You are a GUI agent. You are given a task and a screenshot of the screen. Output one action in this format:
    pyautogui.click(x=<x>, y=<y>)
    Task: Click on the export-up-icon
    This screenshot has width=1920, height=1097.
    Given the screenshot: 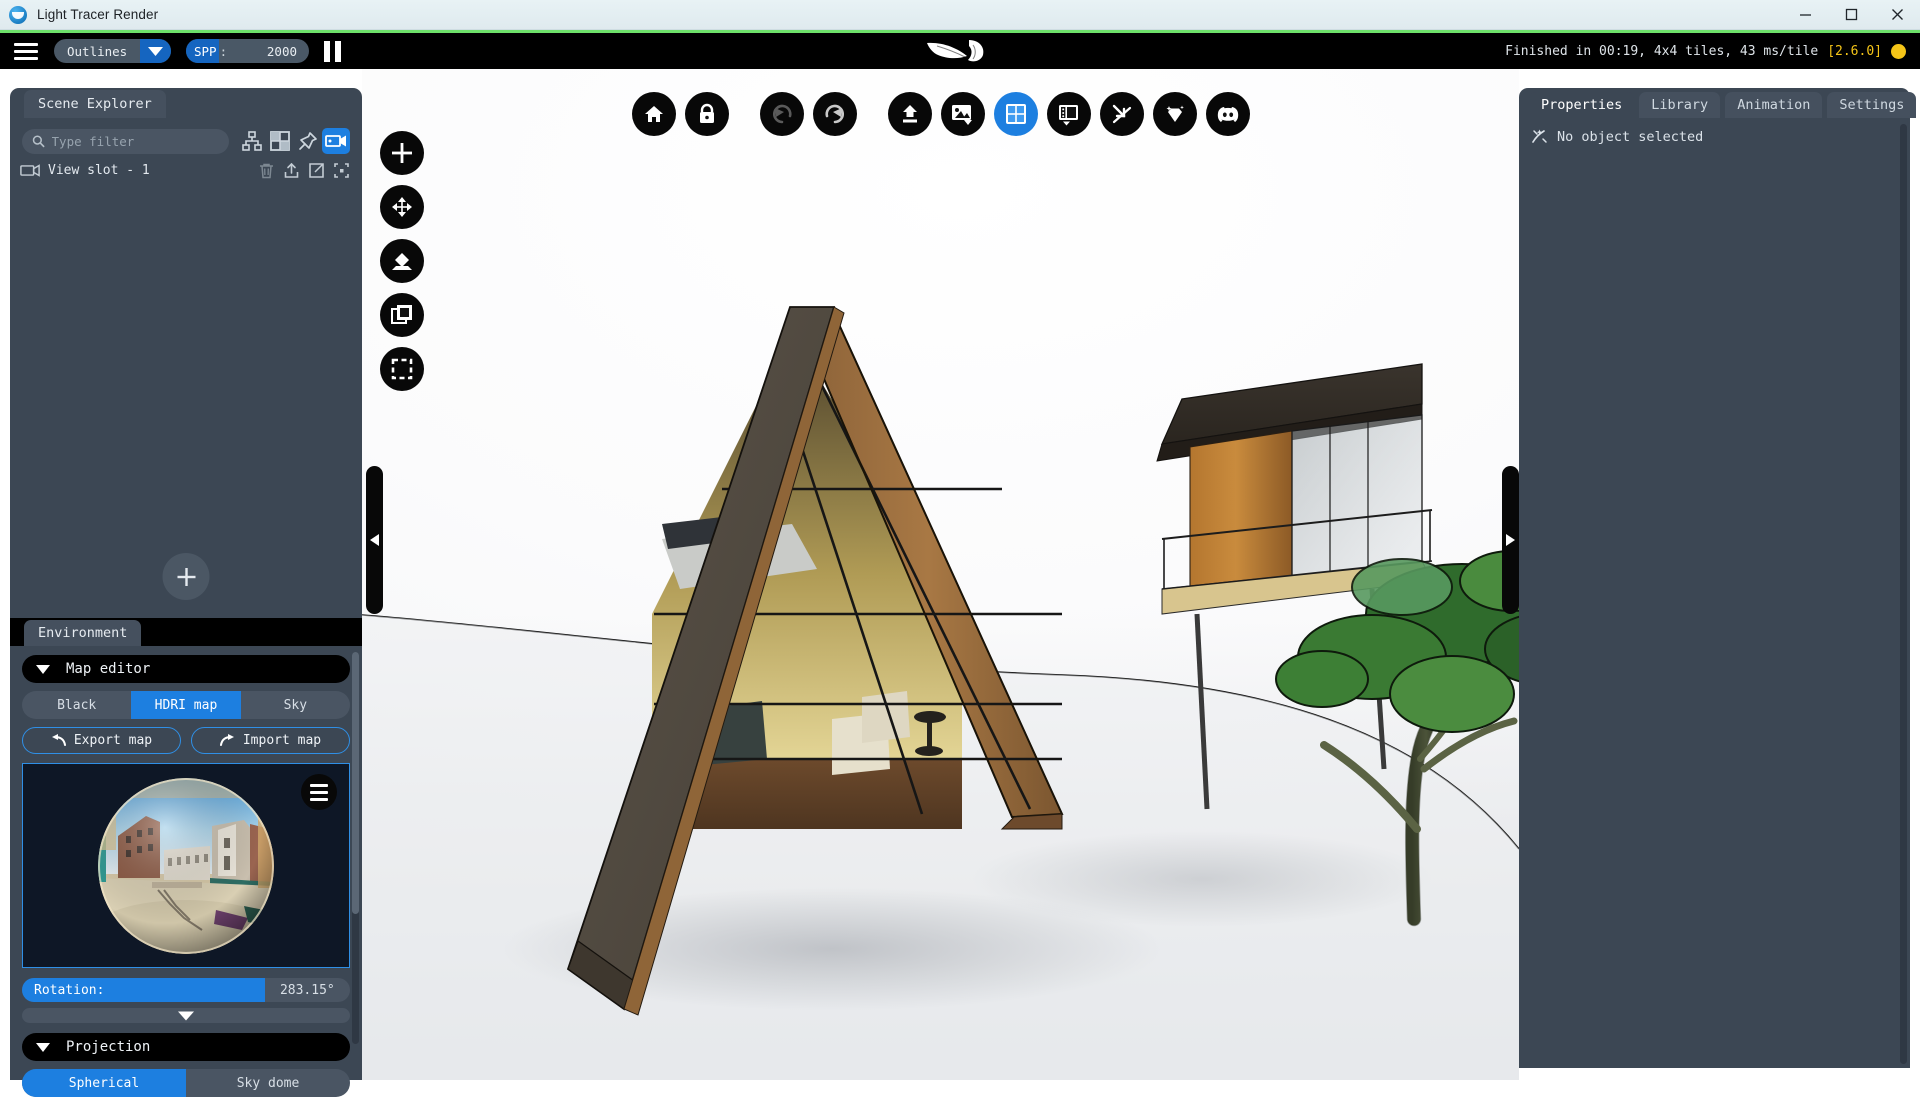 What is the action you would take?
    pyautogui.click(x=291, y=170)
    